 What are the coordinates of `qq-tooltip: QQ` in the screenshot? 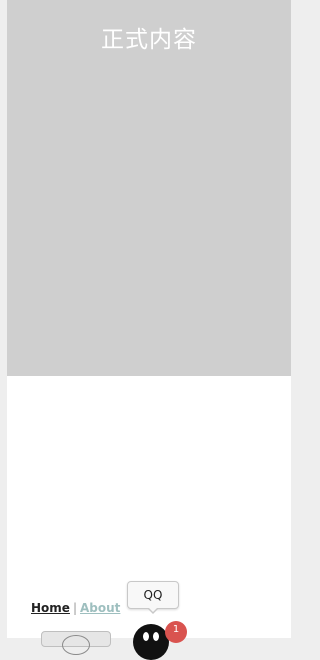 It's located at (153, 595).